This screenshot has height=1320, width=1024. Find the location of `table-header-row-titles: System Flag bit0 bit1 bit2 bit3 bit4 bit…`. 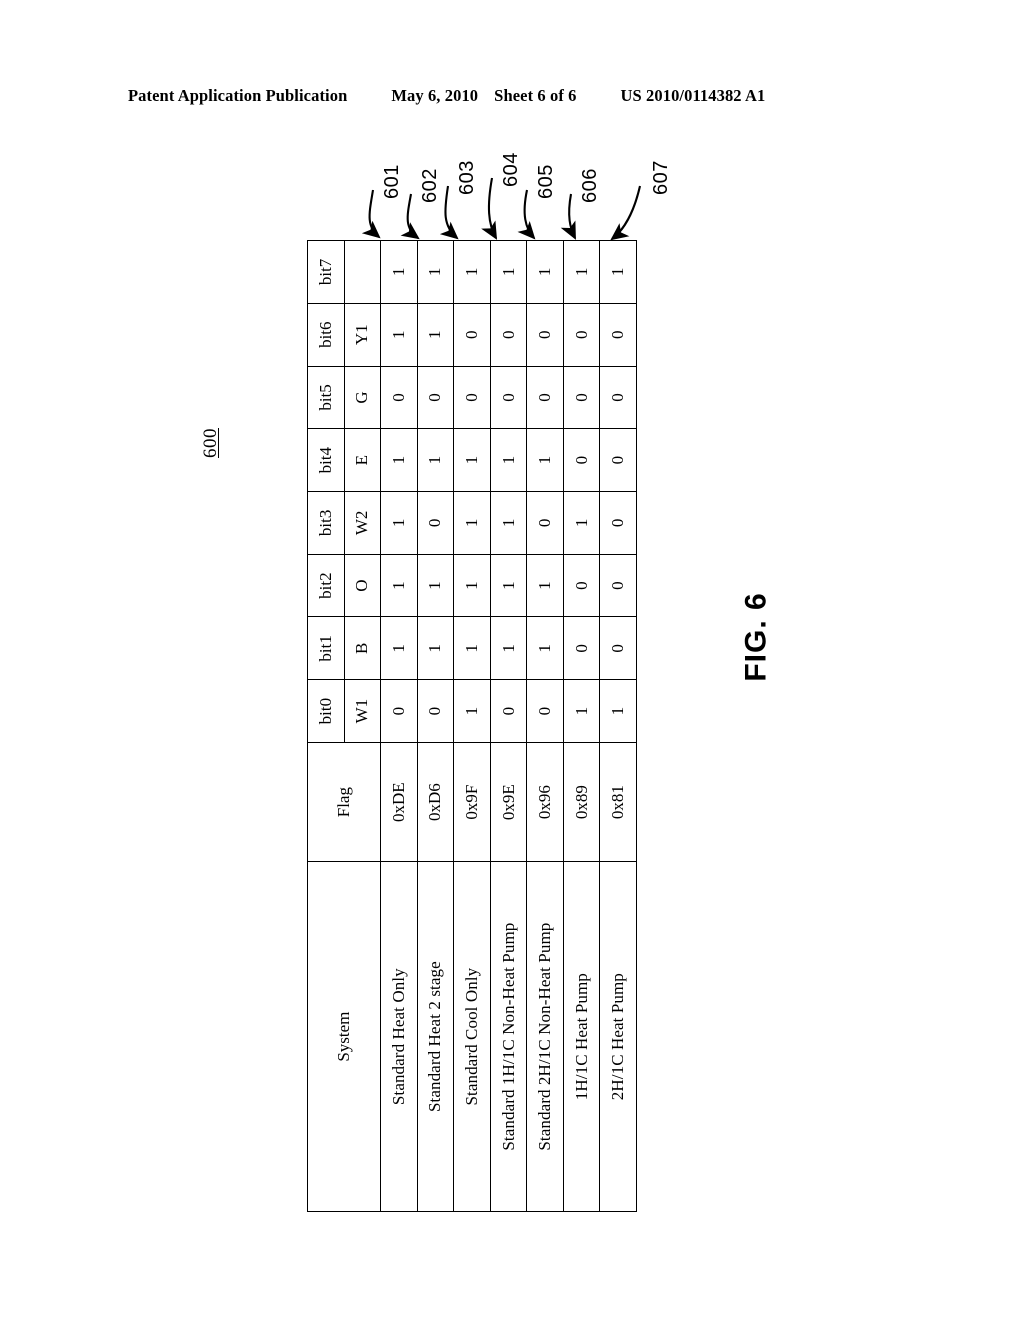

table-header-row-titles: System Flag bit0 bit1 bit2 bit3 bit4 bit… is located at coordinates (344, 726).